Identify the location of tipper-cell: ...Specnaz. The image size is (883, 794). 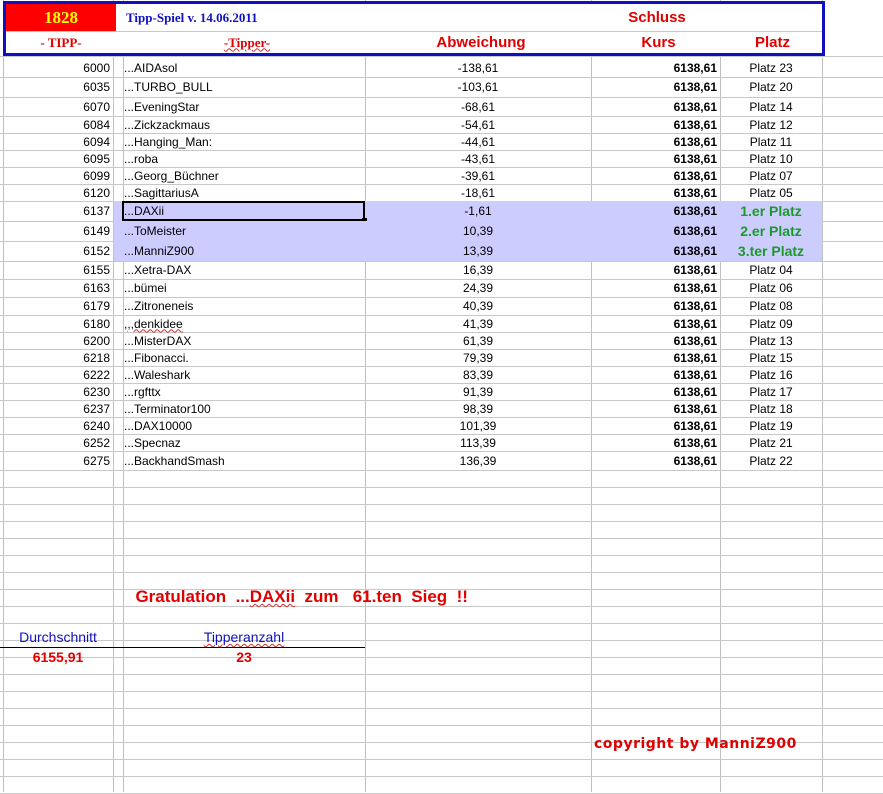
(244, 442).